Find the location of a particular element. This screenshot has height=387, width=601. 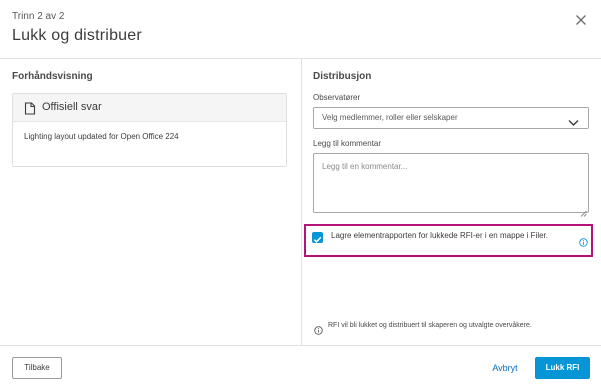

close-rfi-button: Lukk RFI is located at coordinates (562, 368).